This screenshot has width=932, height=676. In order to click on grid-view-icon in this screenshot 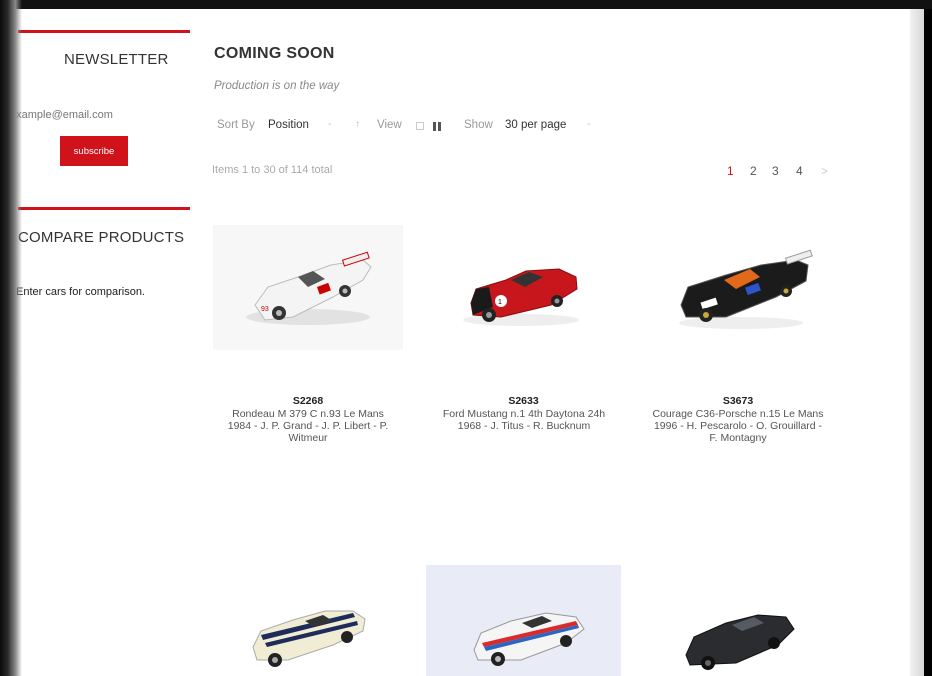, I will do `click(420, 126)`.